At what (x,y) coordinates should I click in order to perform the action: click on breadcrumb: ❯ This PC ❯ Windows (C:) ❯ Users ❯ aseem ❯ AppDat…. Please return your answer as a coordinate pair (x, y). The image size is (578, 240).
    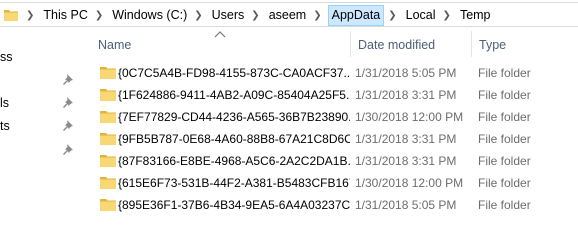
    Looking at the image, I should click on (258, 15).